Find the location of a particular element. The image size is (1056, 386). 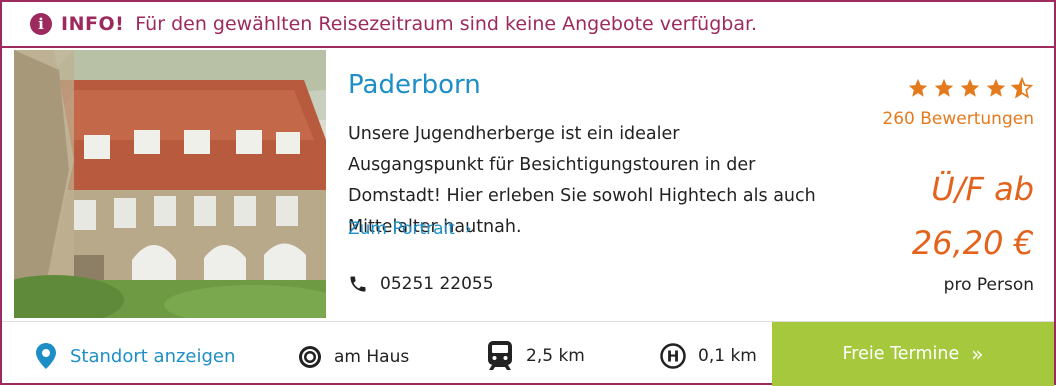

double-chevron-right-icon: » is located at coordinates (977, 354).